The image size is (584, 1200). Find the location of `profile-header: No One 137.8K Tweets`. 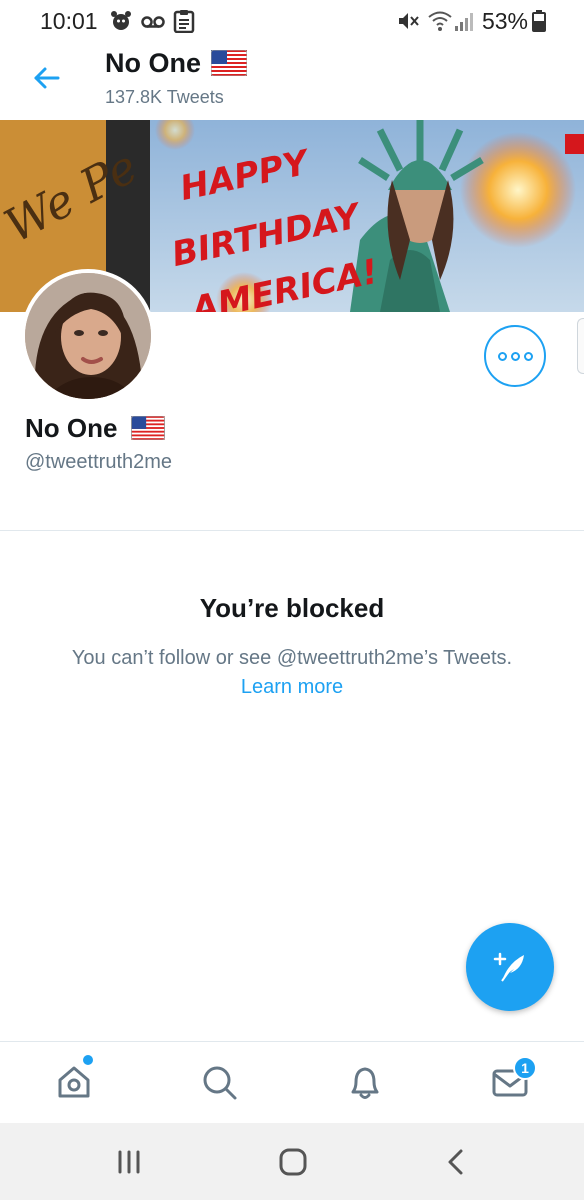

profile-header: No One 137.8K Tweets is located at coordinates (292, 80).